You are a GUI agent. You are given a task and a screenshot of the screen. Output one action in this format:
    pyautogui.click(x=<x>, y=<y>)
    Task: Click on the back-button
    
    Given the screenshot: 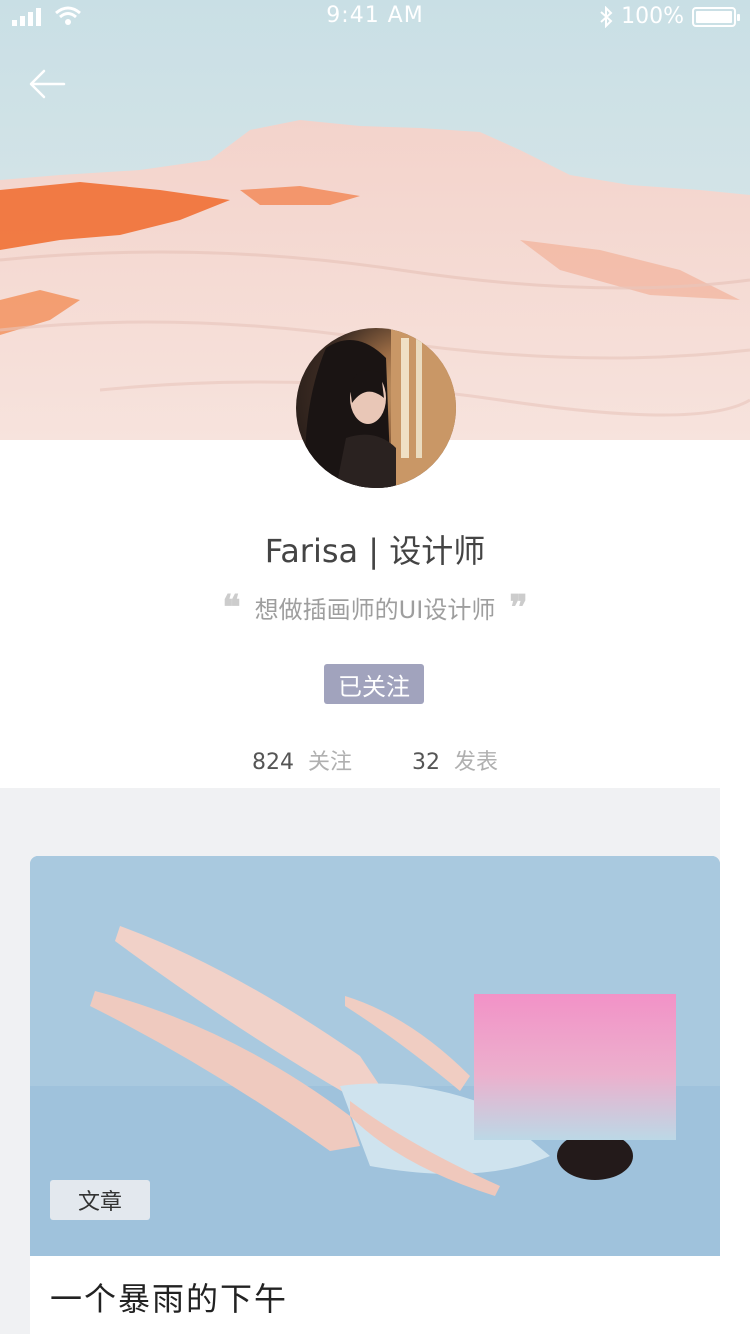 What is the action you would take?
    pyautogui.click(x=48, y=84)
    